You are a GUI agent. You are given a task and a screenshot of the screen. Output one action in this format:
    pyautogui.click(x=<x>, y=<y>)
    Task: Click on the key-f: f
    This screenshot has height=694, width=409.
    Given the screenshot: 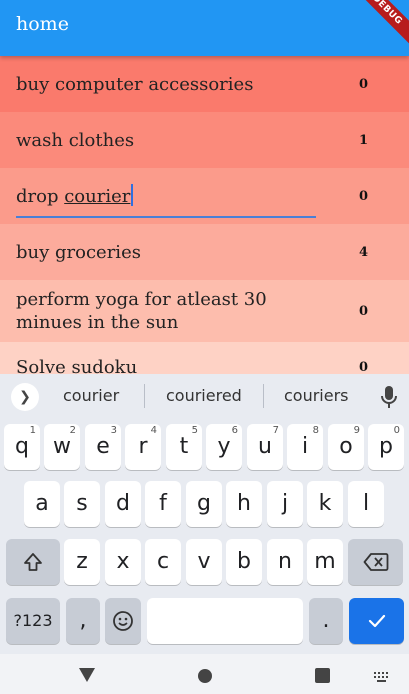 What is the action you would take?
    pyautogui.click(x=163, y=504)
    